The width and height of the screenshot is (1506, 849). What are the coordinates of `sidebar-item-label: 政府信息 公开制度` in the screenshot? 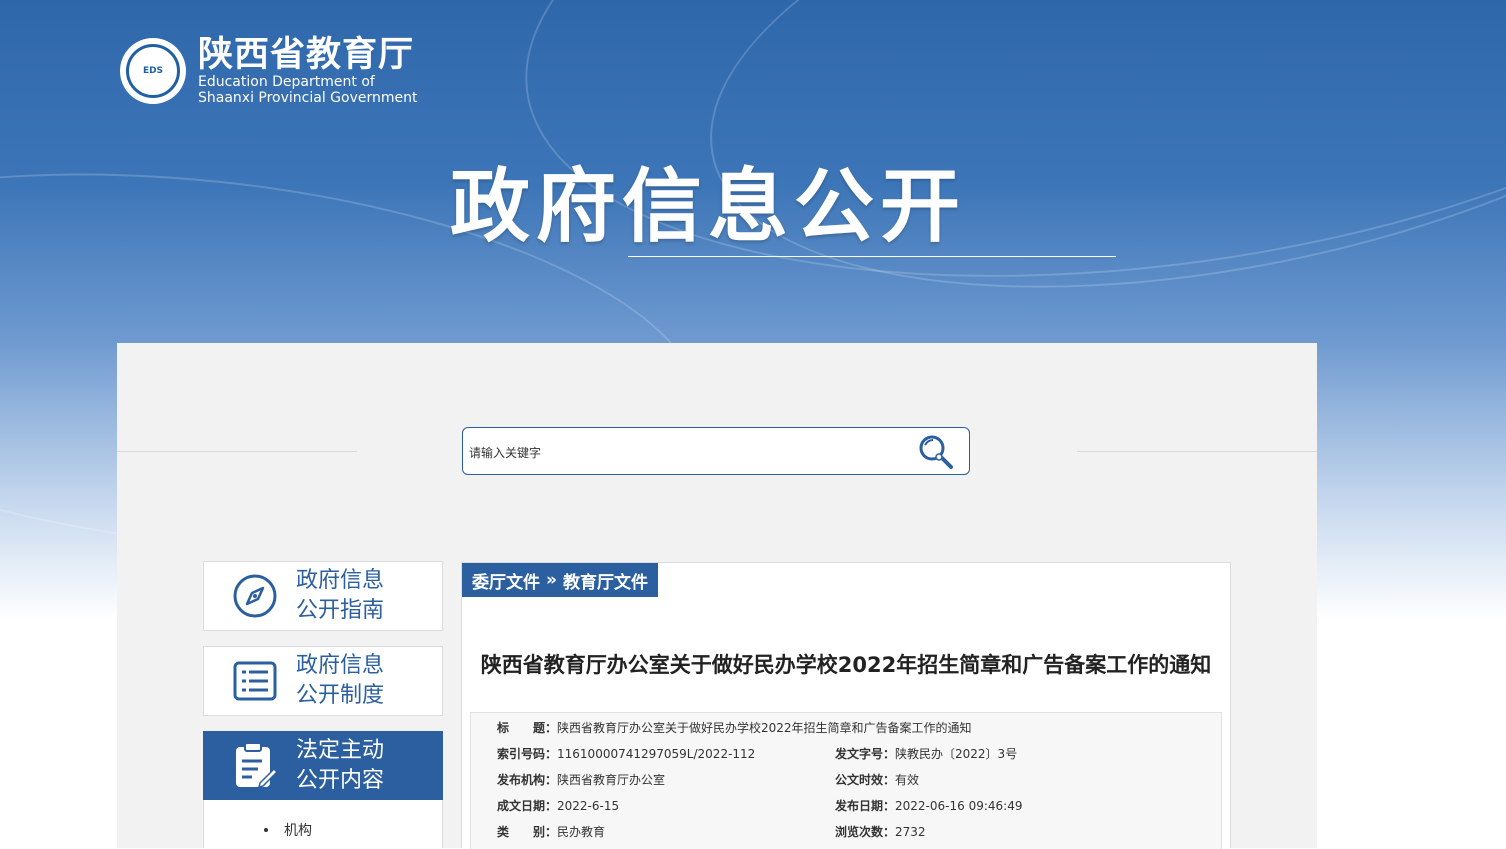 It's located at (340, 680).